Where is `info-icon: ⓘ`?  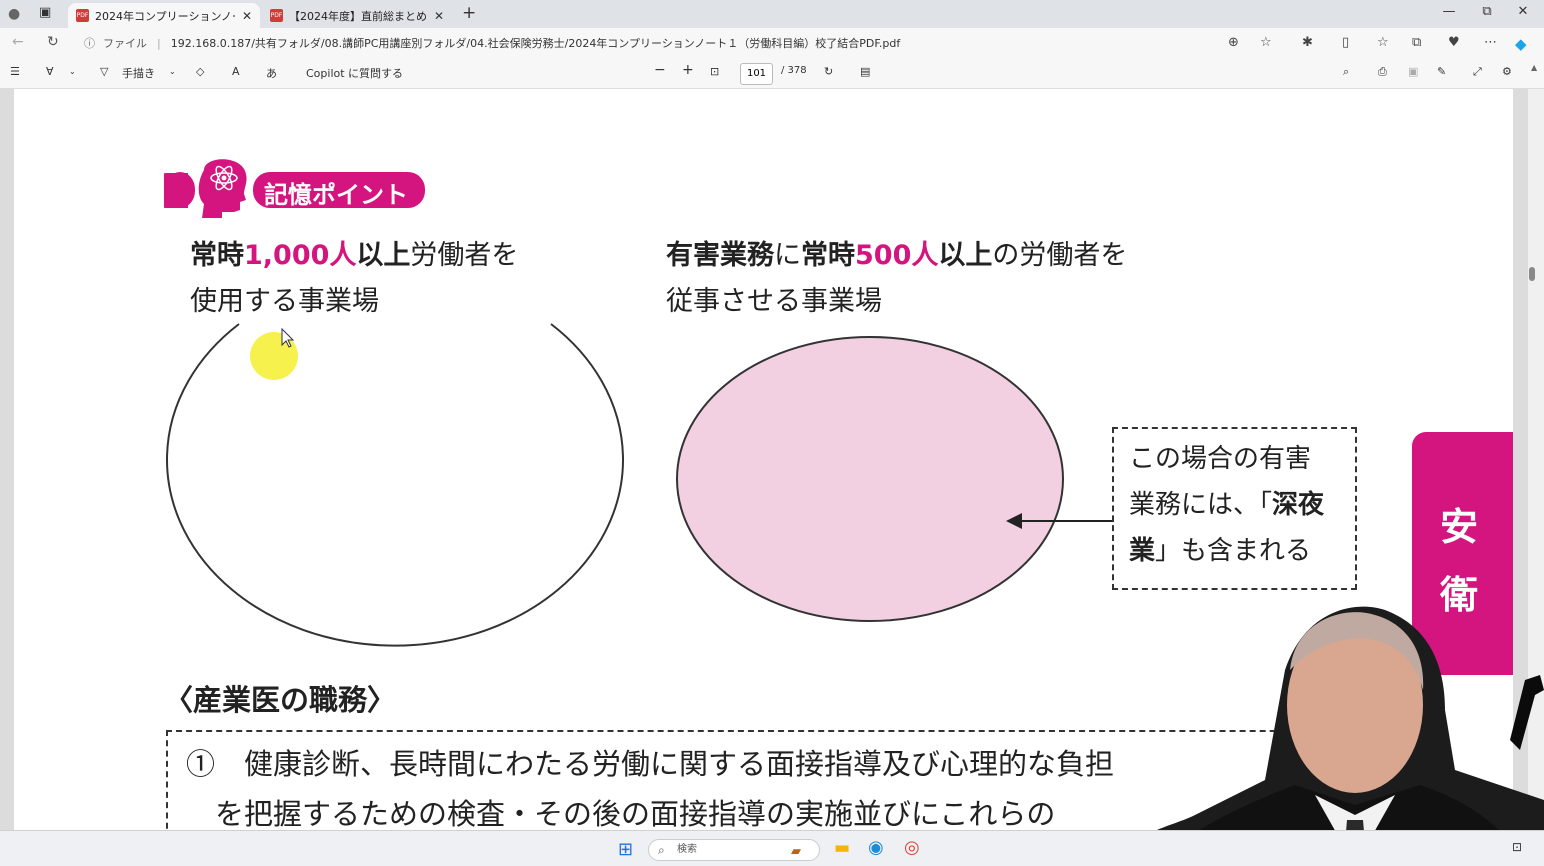
info-icon: ⓘ is located at coordinates (89, 43).